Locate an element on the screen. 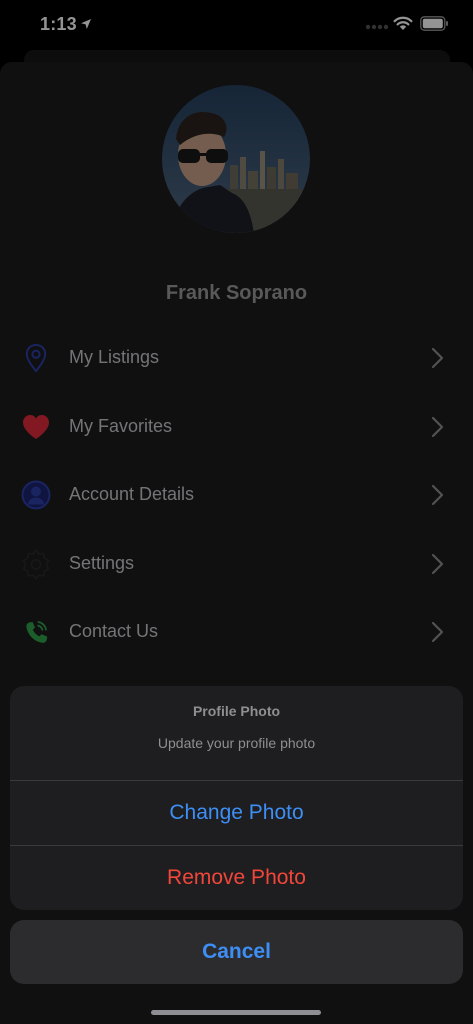 The height and width of the screenshot is (1024, 473). gear-icon is located at coordinates (36, 564).